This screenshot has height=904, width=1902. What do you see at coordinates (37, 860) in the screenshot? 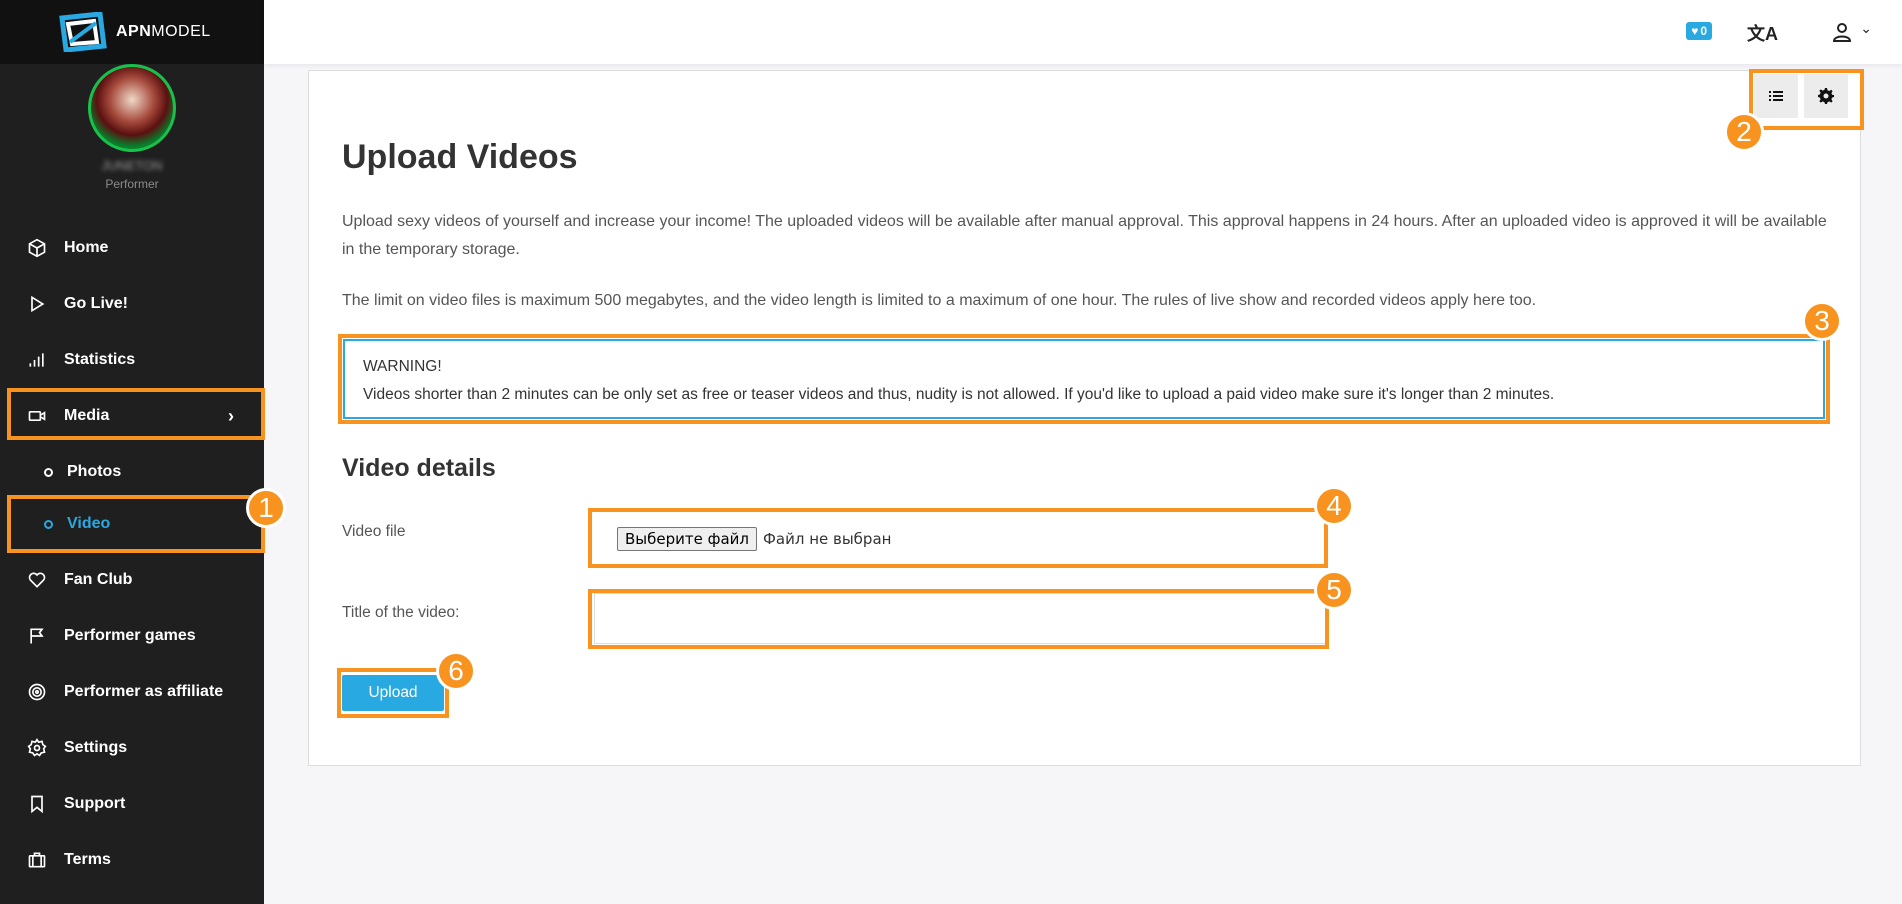
I see `briefcase-icon` at bounding box center [37, 860].